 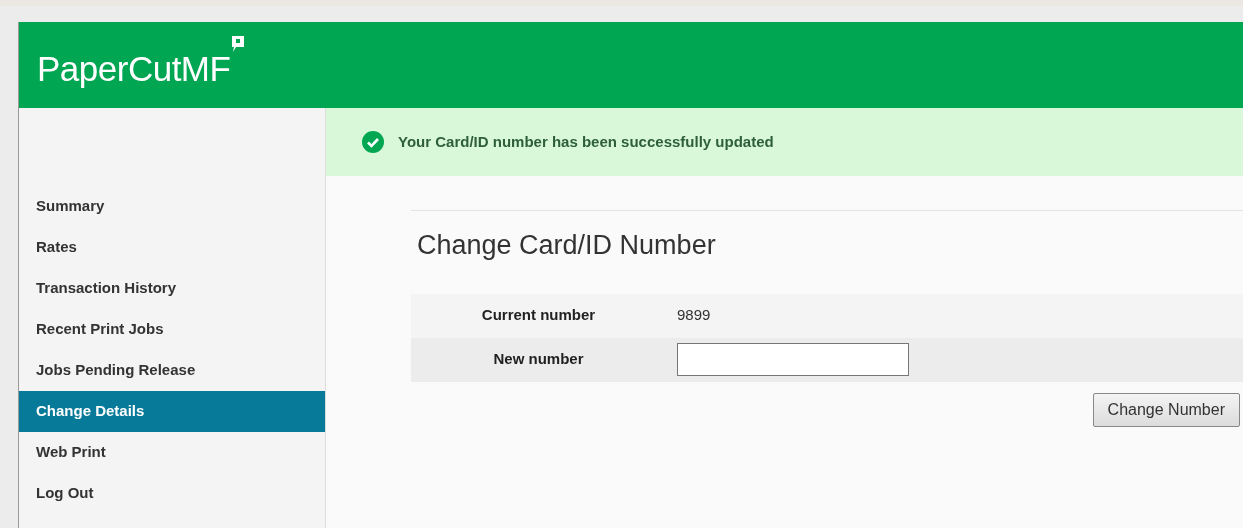 I want to click on sidebar-item: Change Details, so click(x=172, y=411).